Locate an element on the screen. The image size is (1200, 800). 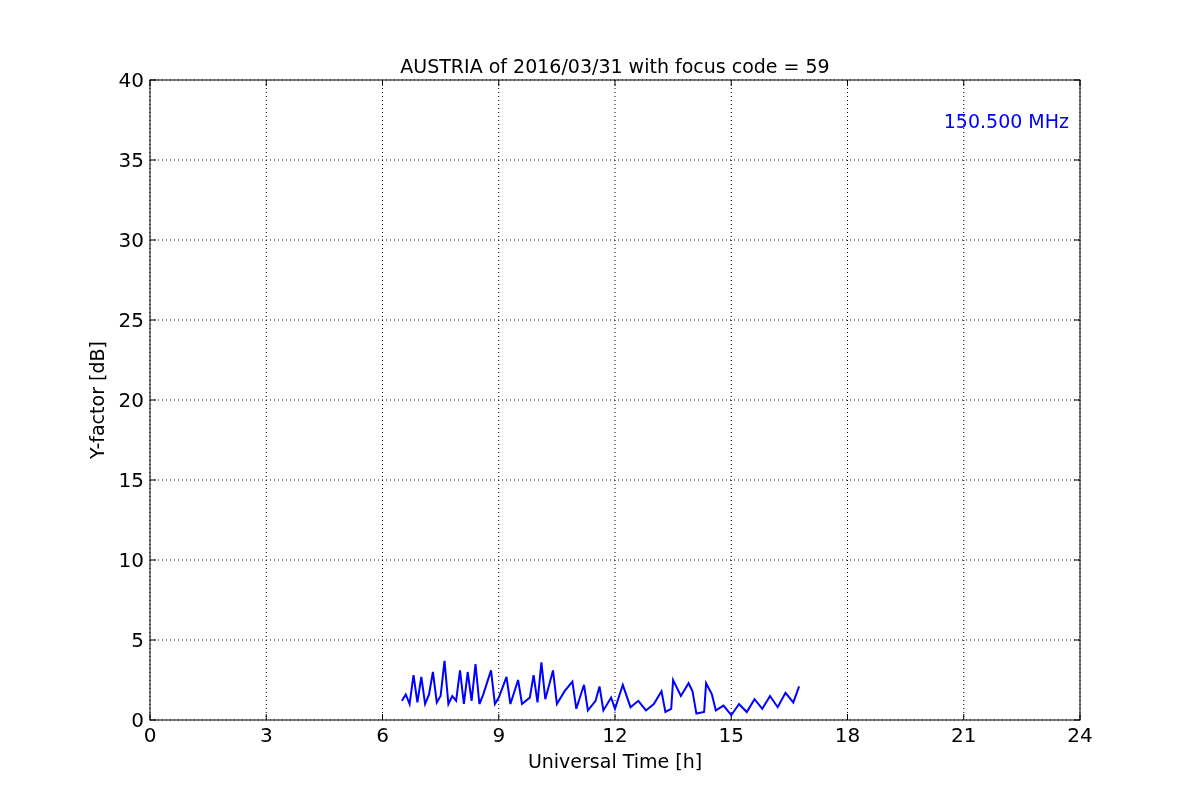
tick-label: 10 is located at coordinates (131, 560).